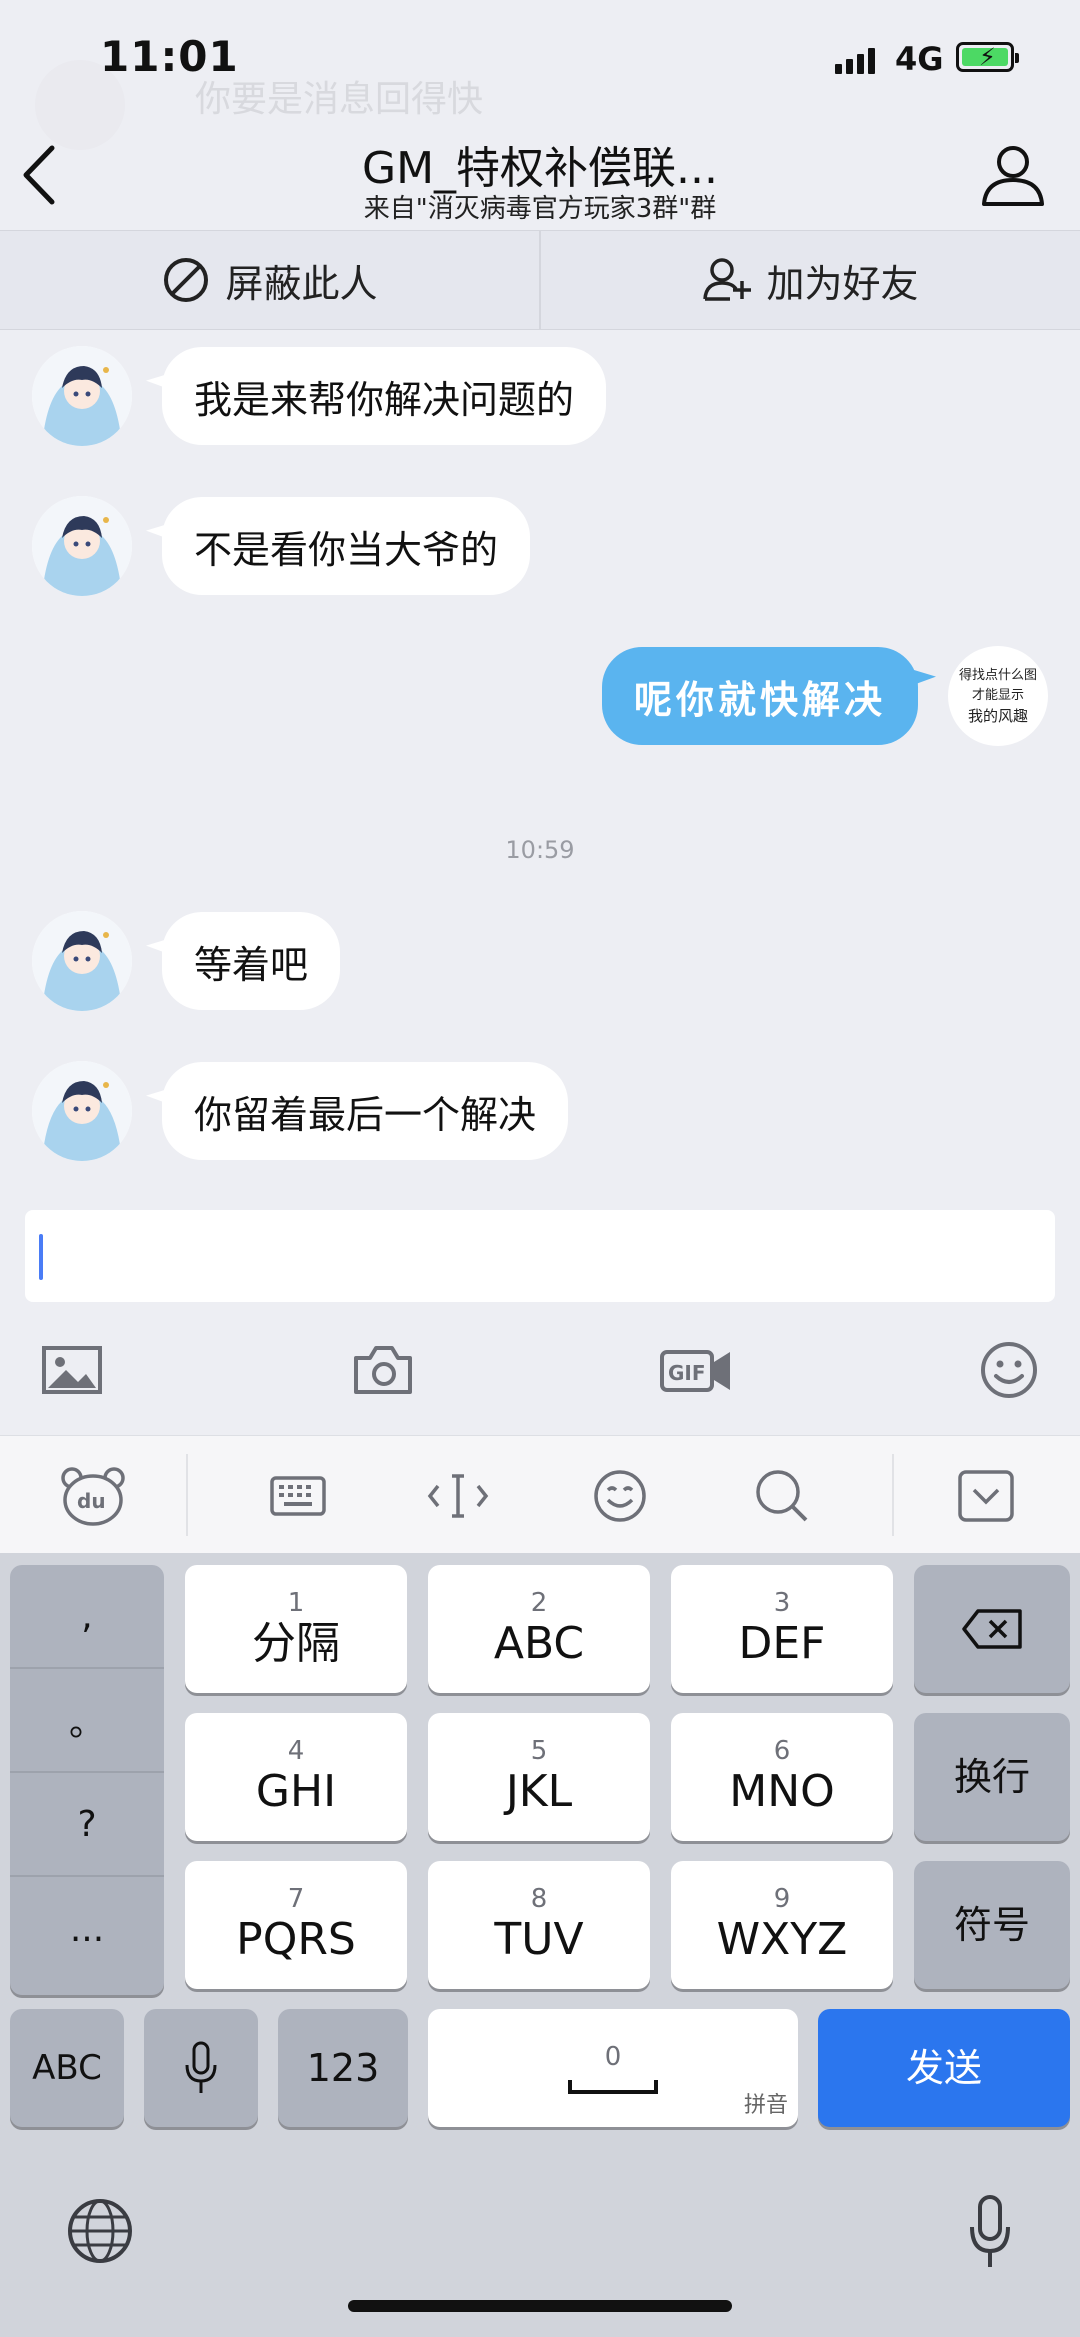 Image resolution: width=1080 pixels, height=2337 pixels. I want to click on globe-icon, so click(100, 2231).